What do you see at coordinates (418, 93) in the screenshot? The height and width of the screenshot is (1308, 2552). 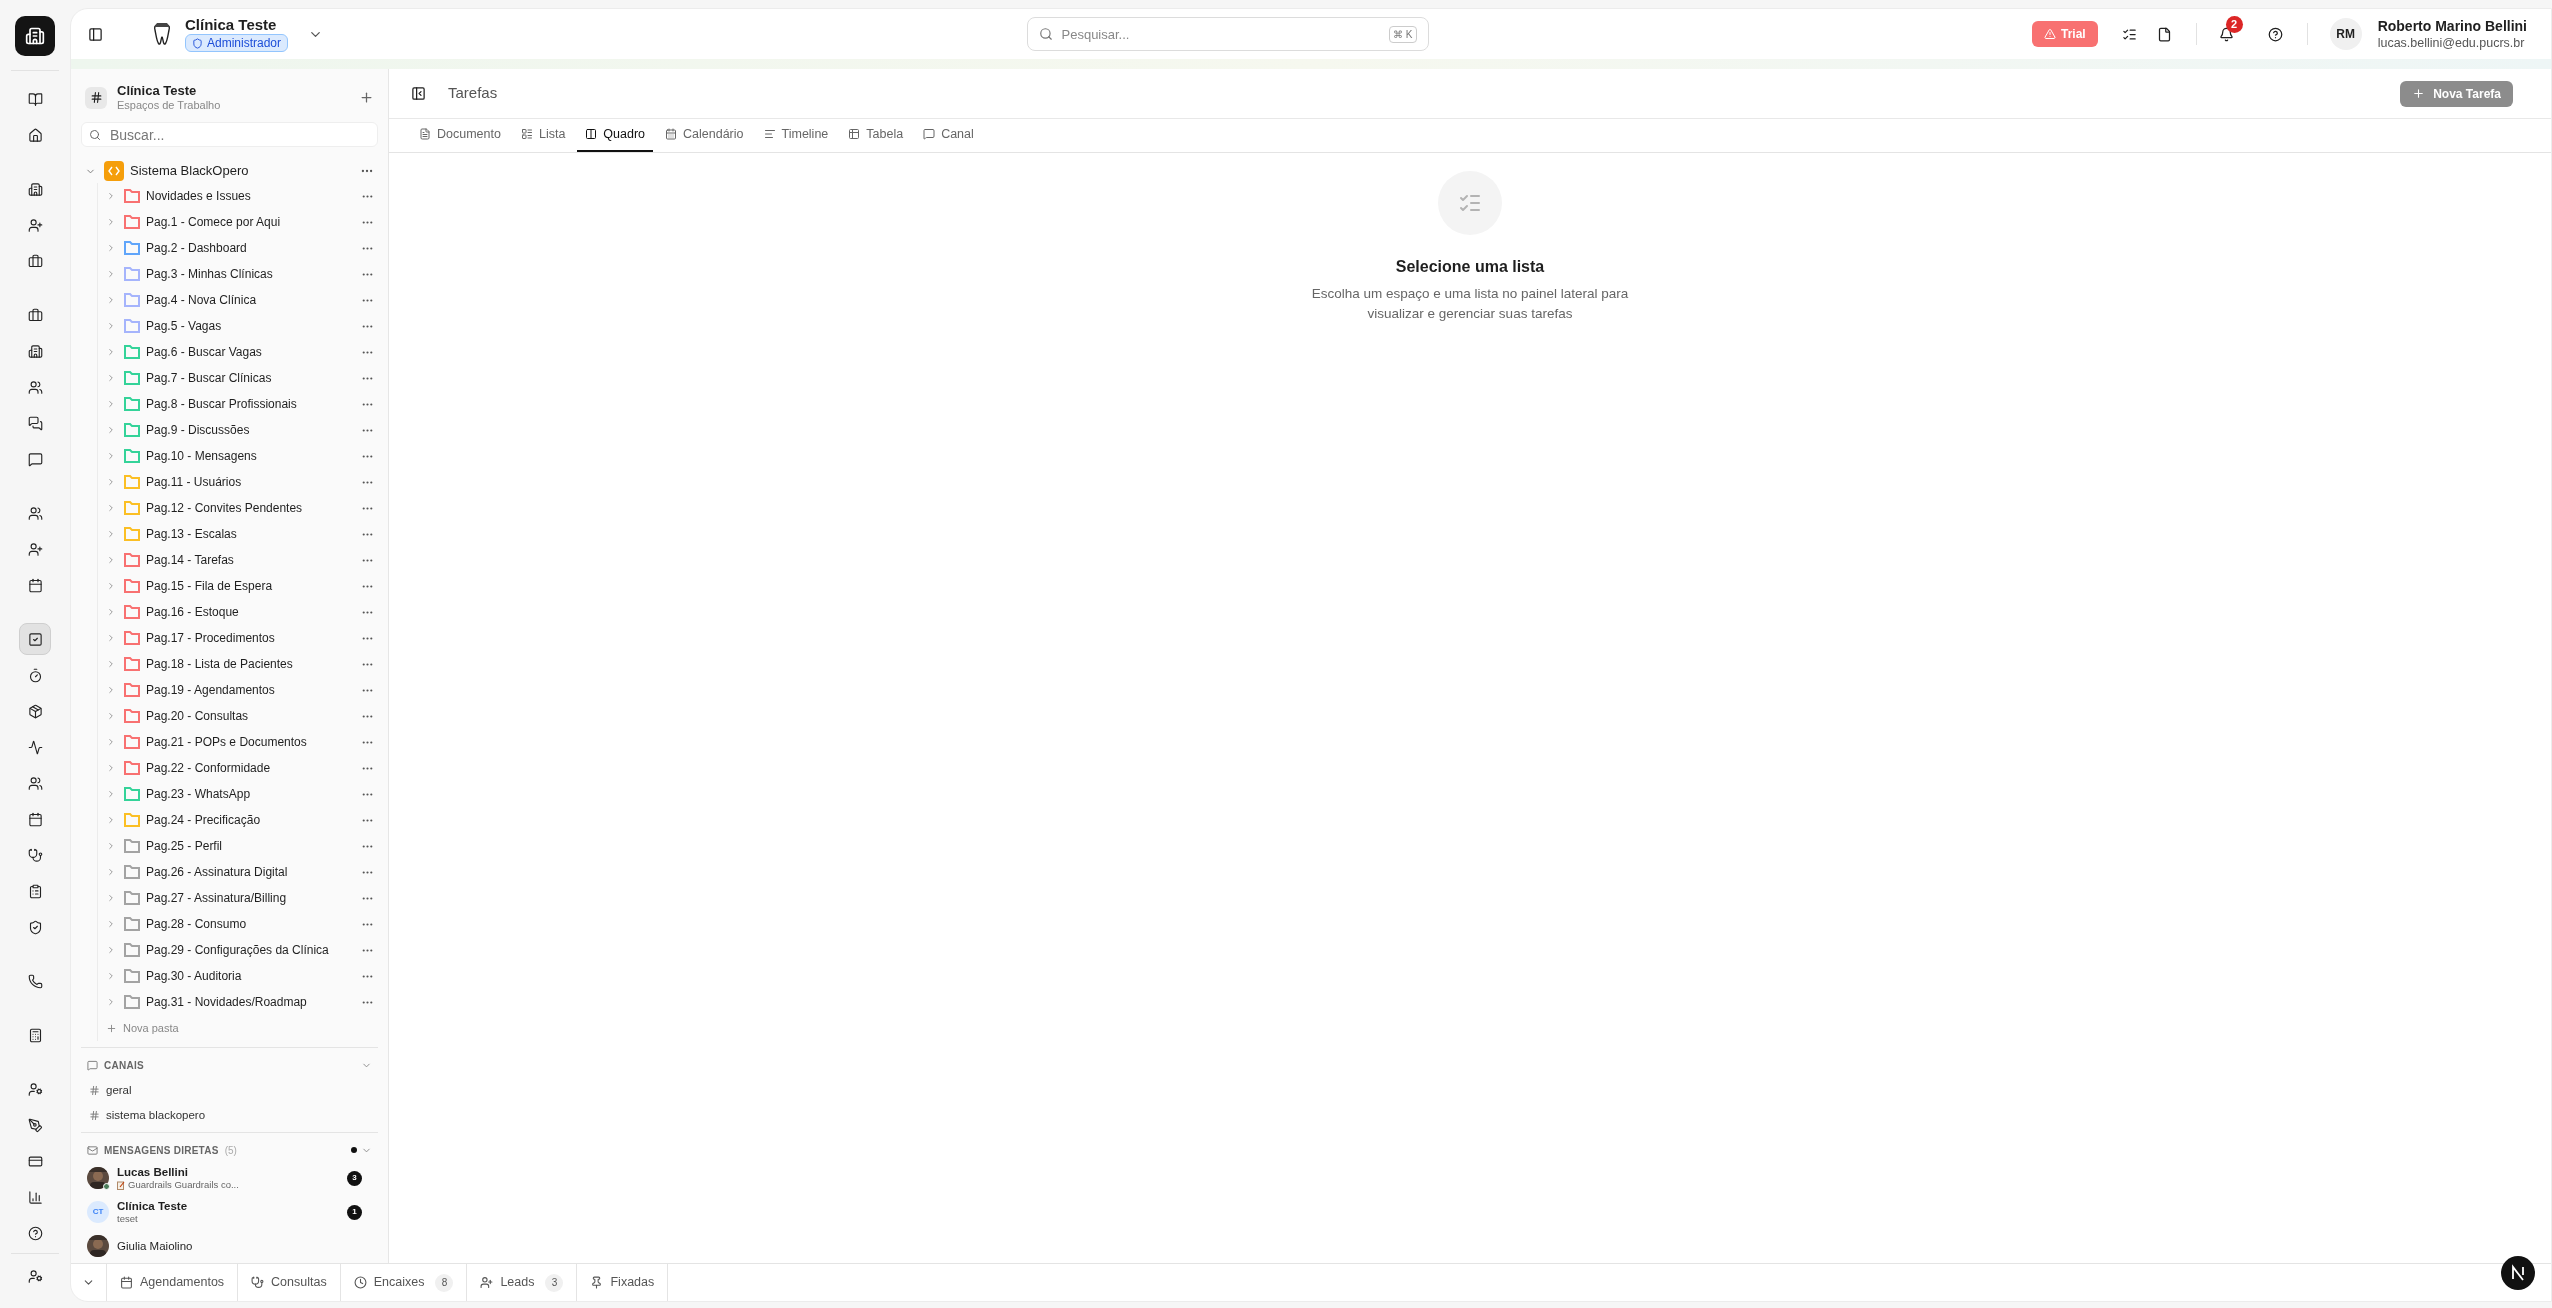 I see `panel-collapse-icon` at bounding box center [418, 93].